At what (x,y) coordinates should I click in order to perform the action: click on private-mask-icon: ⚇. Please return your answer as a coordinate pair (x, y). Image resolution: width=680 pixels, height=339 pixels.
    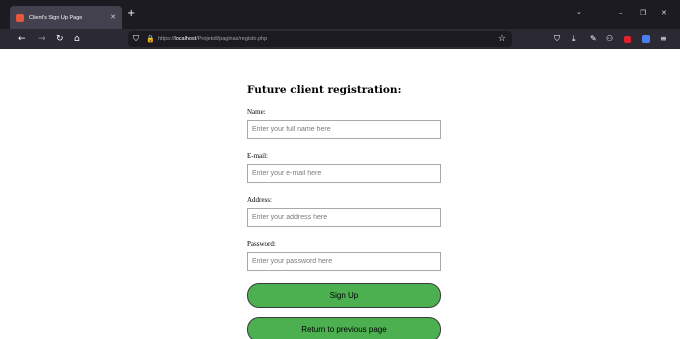
    Looking at the image, I should click on (609, 39).